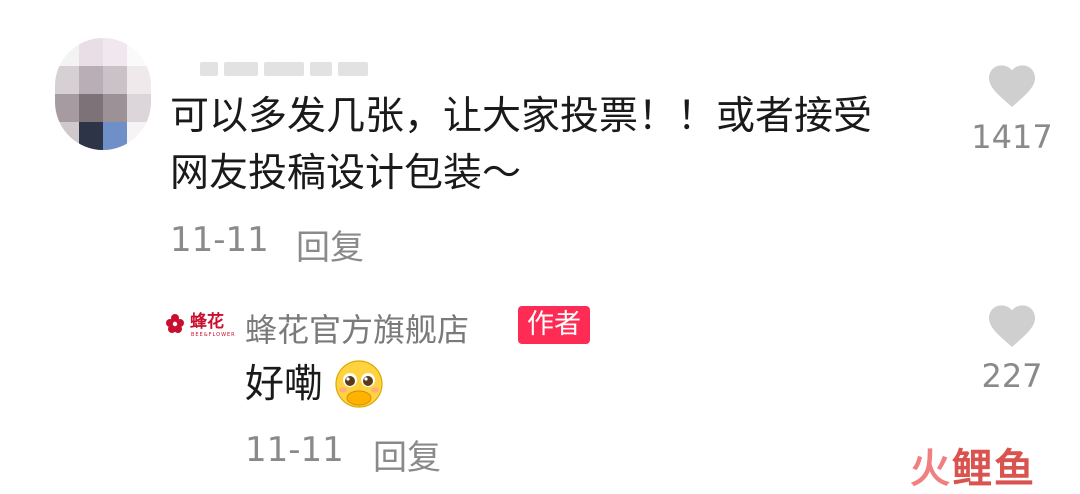  I want to click on like-count: 1417, so click(1012, 137).